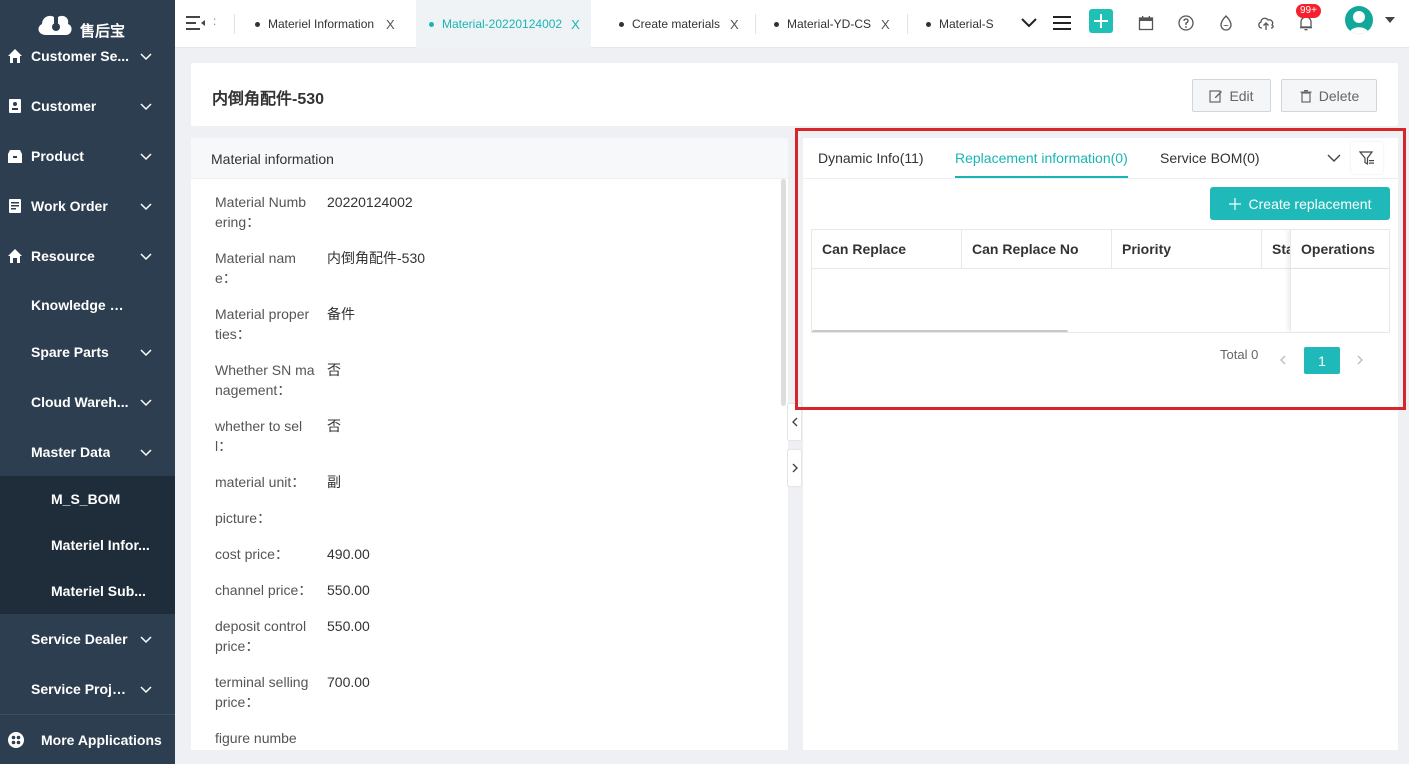 This screenshot has width=1409, height=764. Describe the element at coordinates (1241, 95) in the screenshot. I see `edit-label: Edit` at that location.